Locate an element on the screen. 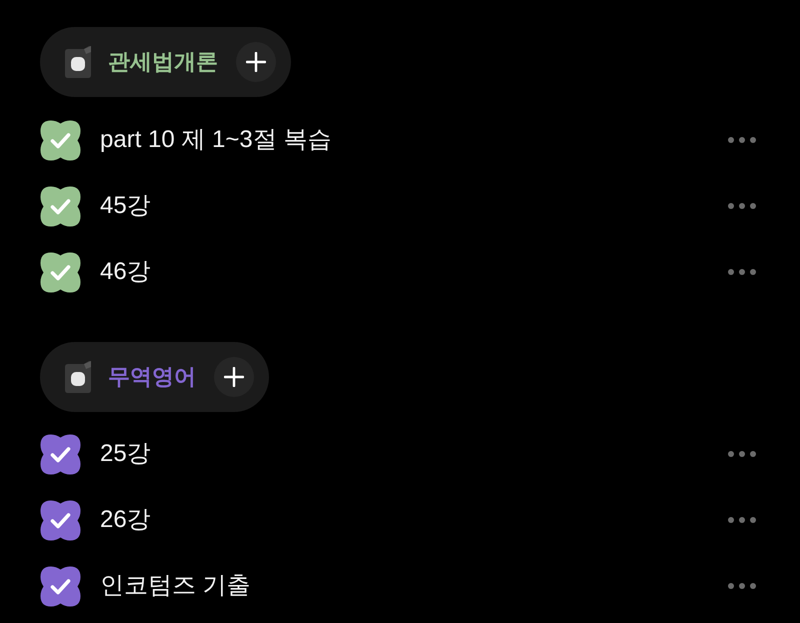 The image size is (800, 623). task-title: part 10 제 1~3절 복습 is located at coordinates (216, 140).